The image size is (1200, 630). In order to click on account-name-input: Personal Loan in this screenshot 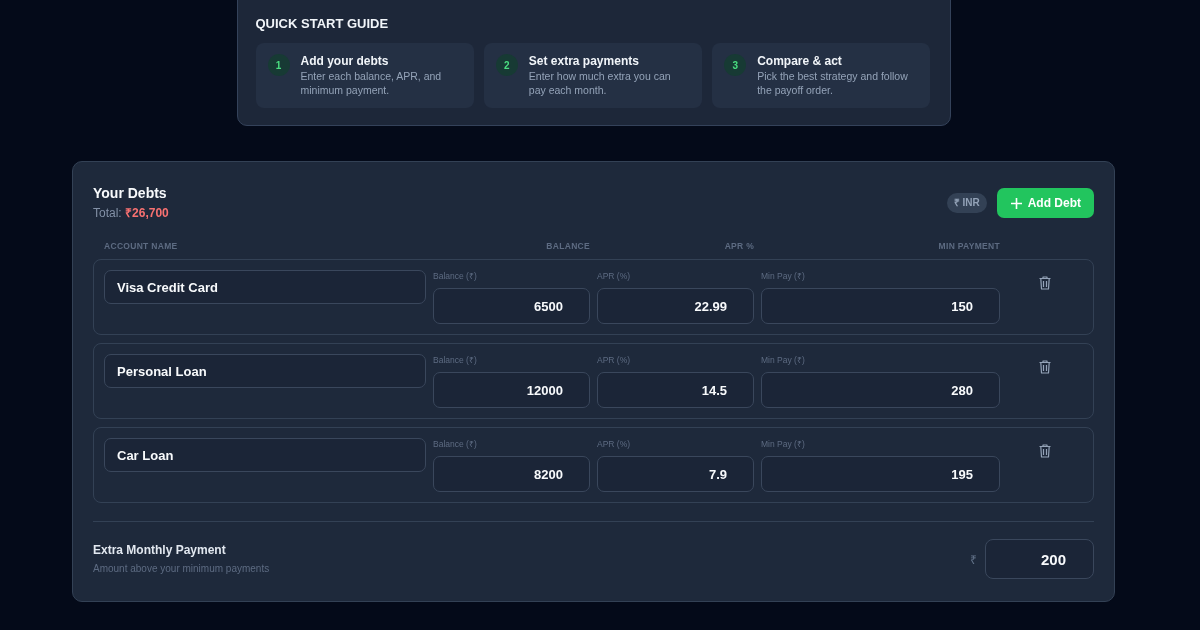, I will do `click(265, 371)`.